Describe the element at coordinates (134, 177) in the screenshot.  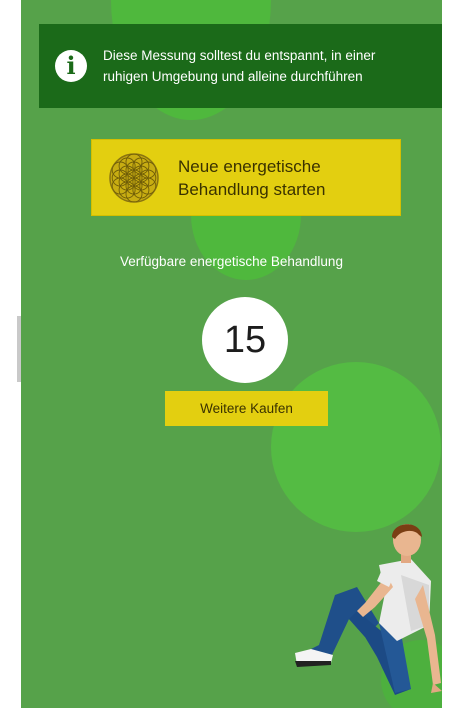
I see `flower-of-life-icon` at that location.